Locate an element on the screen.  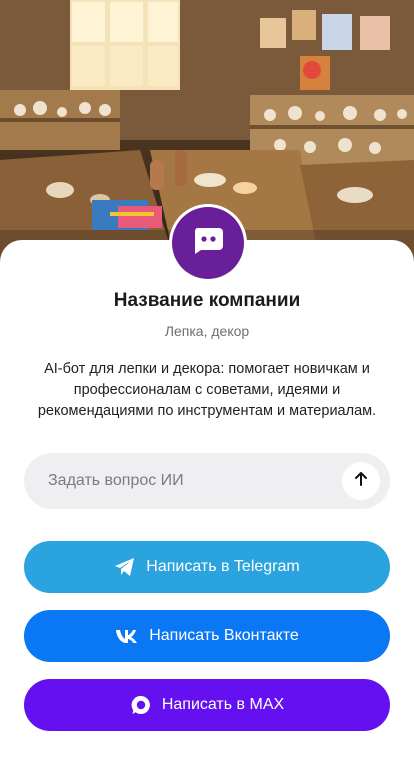
company-avatar is located at coordinates (208, 243).